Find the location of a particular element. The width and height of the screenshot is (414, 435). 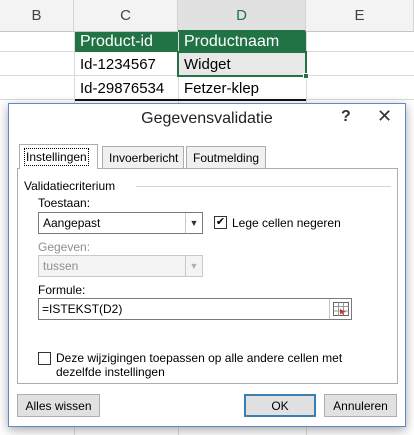

close-icon: ✕ is located at coordinates (384, 116).